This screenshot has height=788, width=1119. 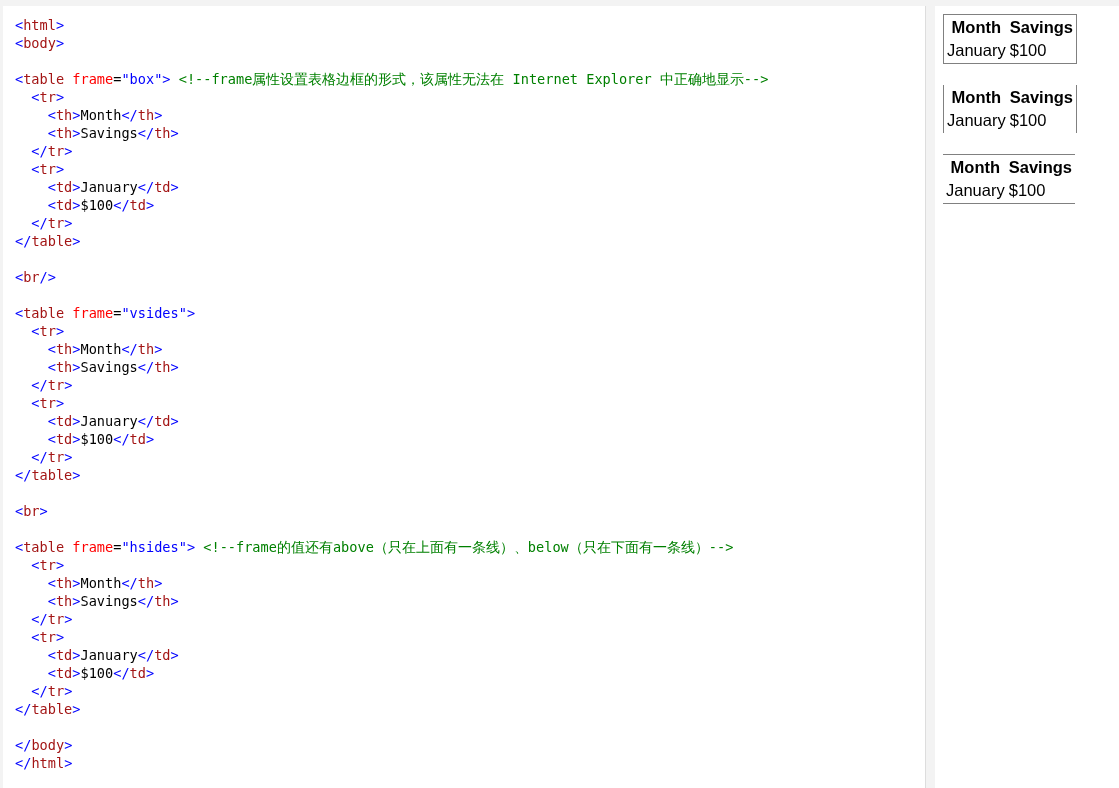 I want to click on code-line: <html>, so click(x=40, y=25).